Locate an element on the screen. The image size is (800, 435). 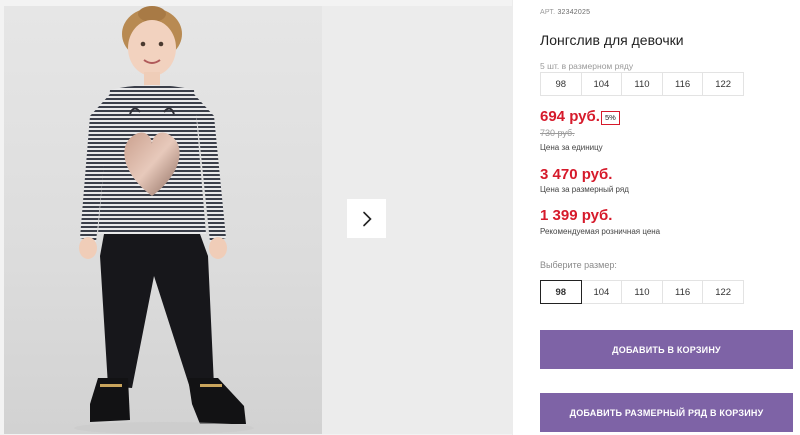
panel-divider is located at coordinates (512, 217).